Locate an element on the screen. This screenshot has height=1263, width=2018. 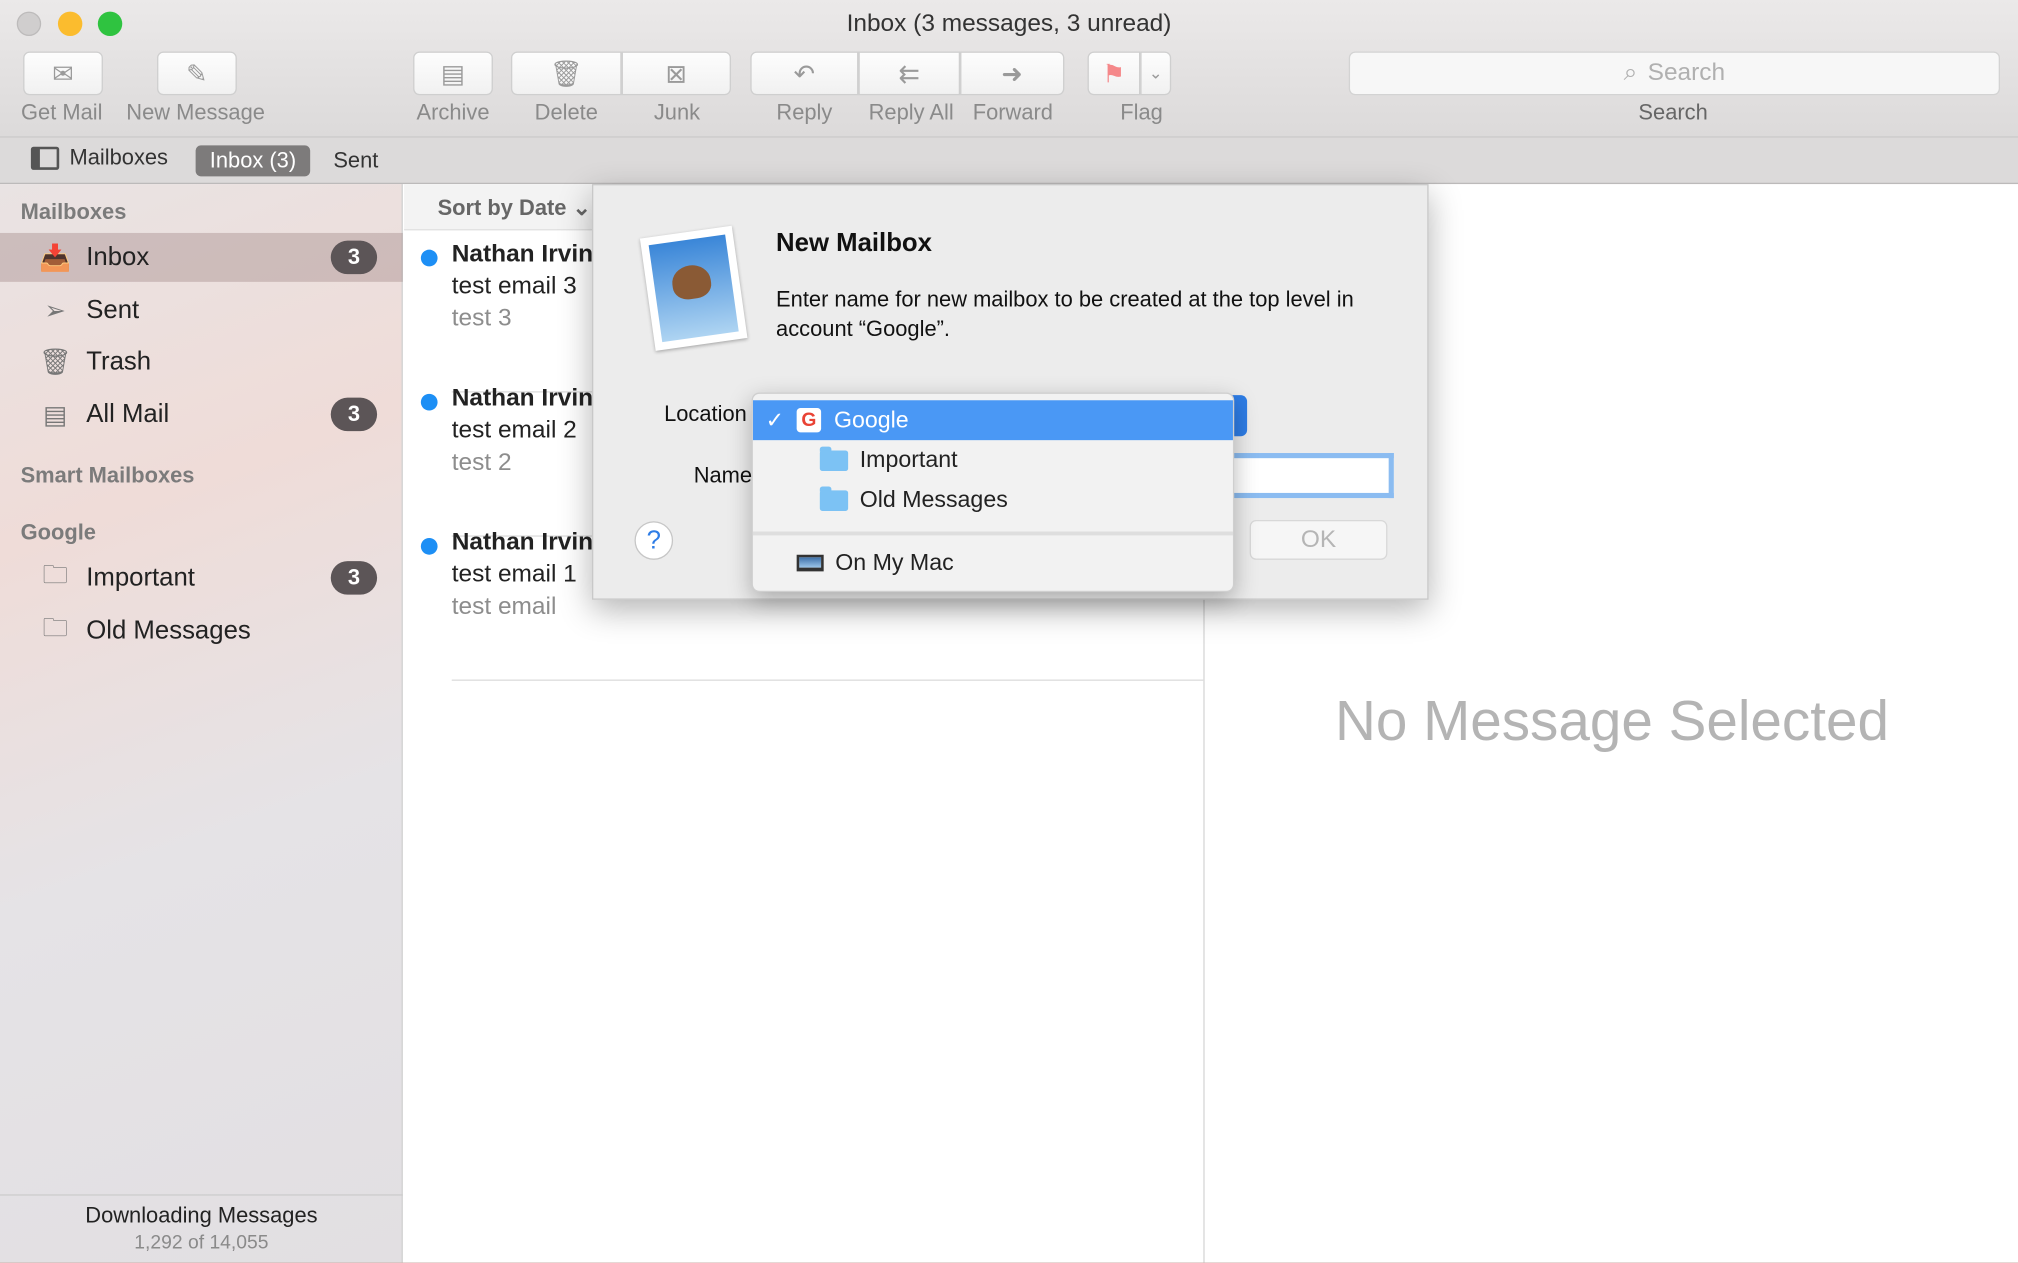
mail-stamp-icon is located at coordinates (693, 288).